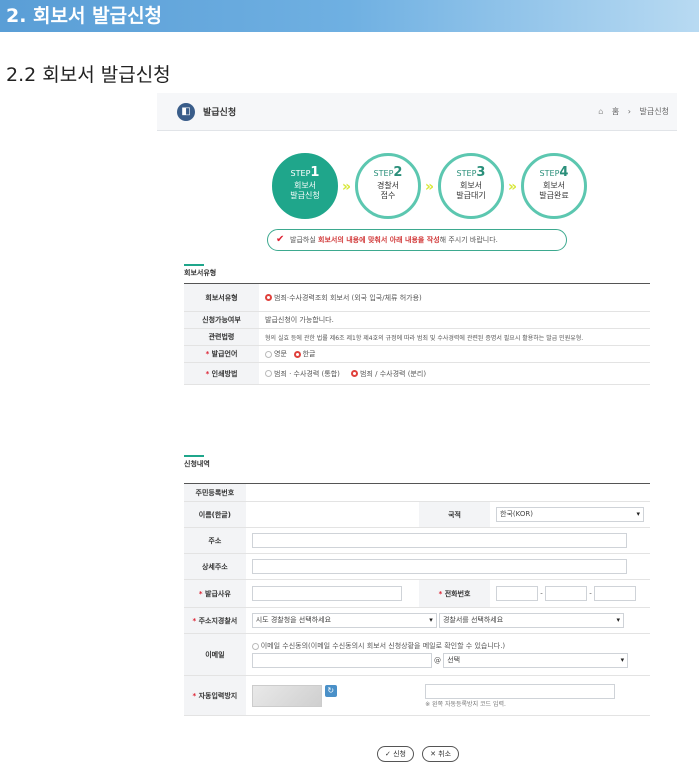  What do you see at coordinates (280, 239) in the screenshot?
I see `check-icon: ✔` at bounding box center [280, 239].